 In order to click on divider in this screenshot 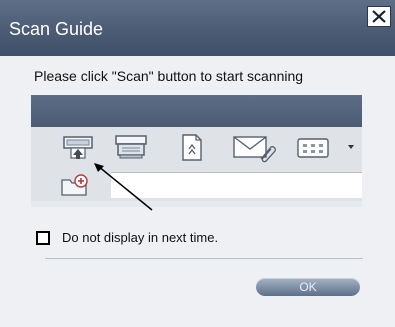, I will do `click(204, 258)`.